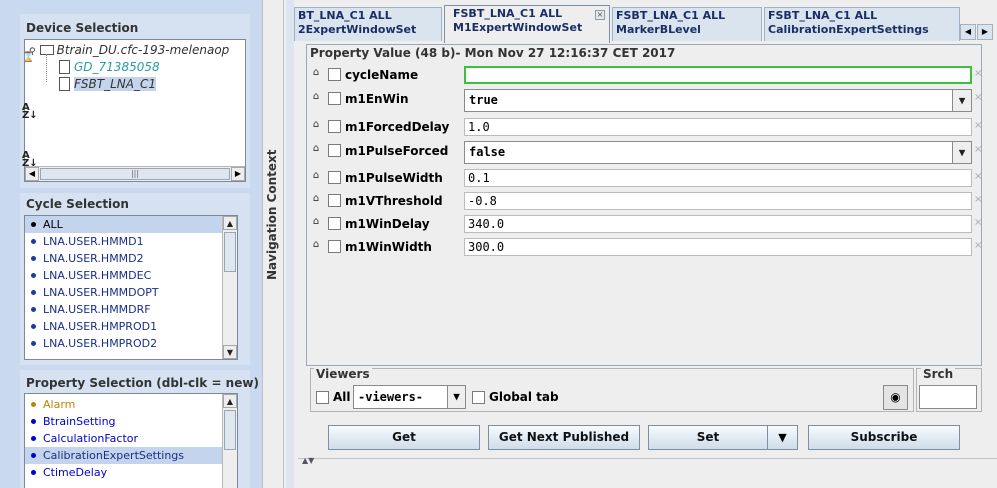  What do you see at coordinates (718, 247) in the screenshot?
I see `property-value-input: 300.0` at bounding box center [718, 247].